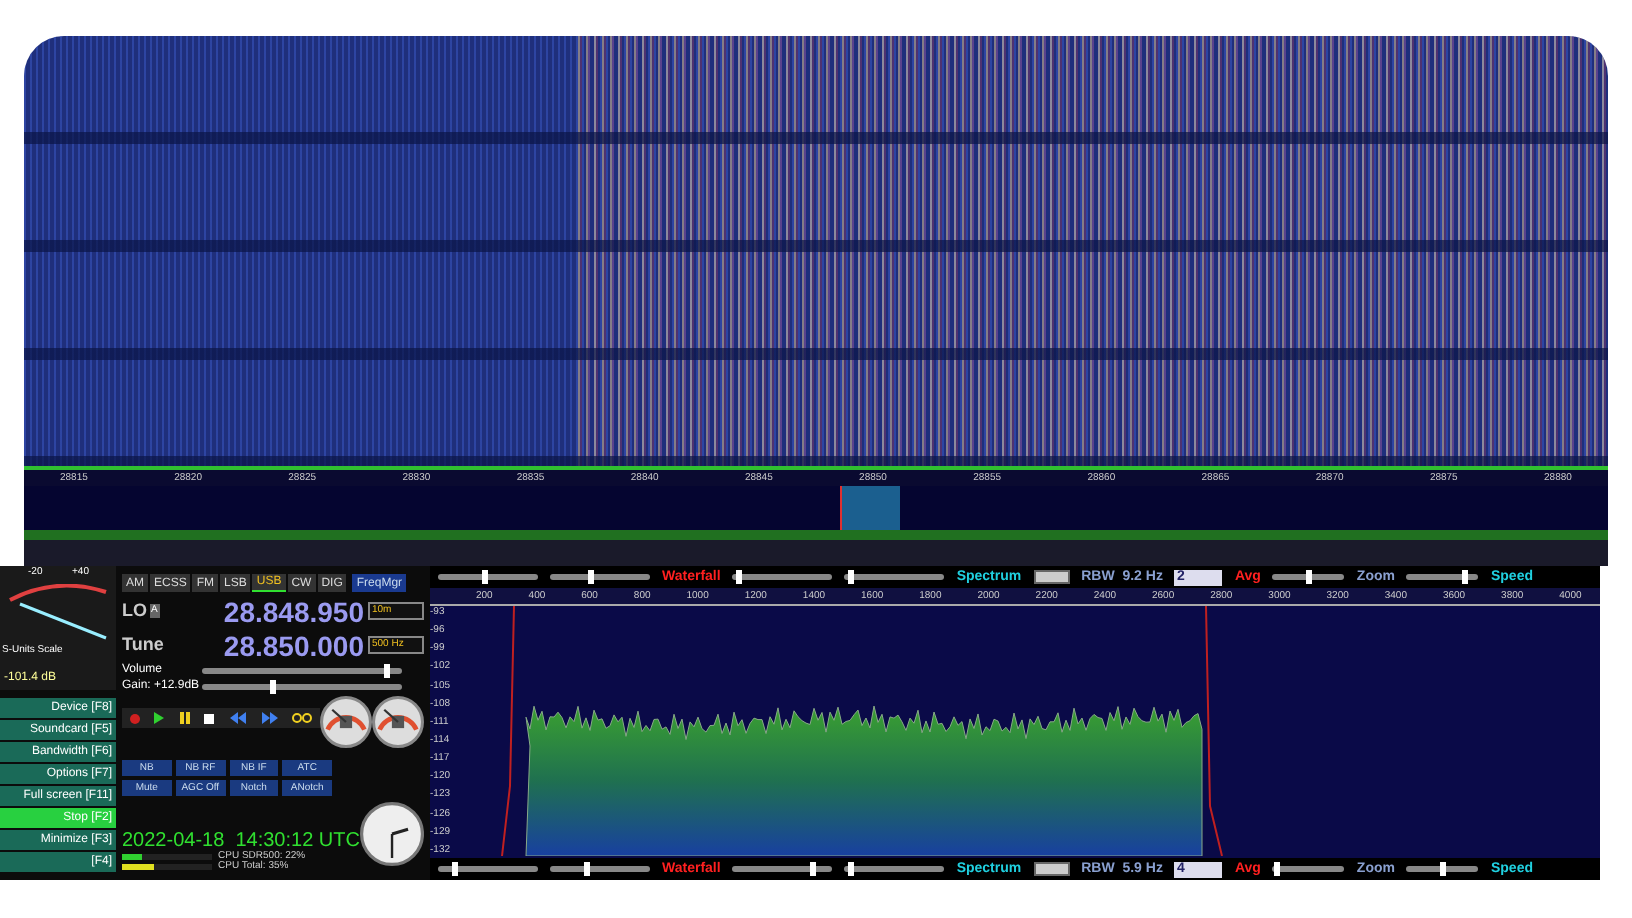 The image size is (1632, 918). Describe the element at coordinates (134, 610) in the screenshot. I see `frequency-caption: LO` at that location.